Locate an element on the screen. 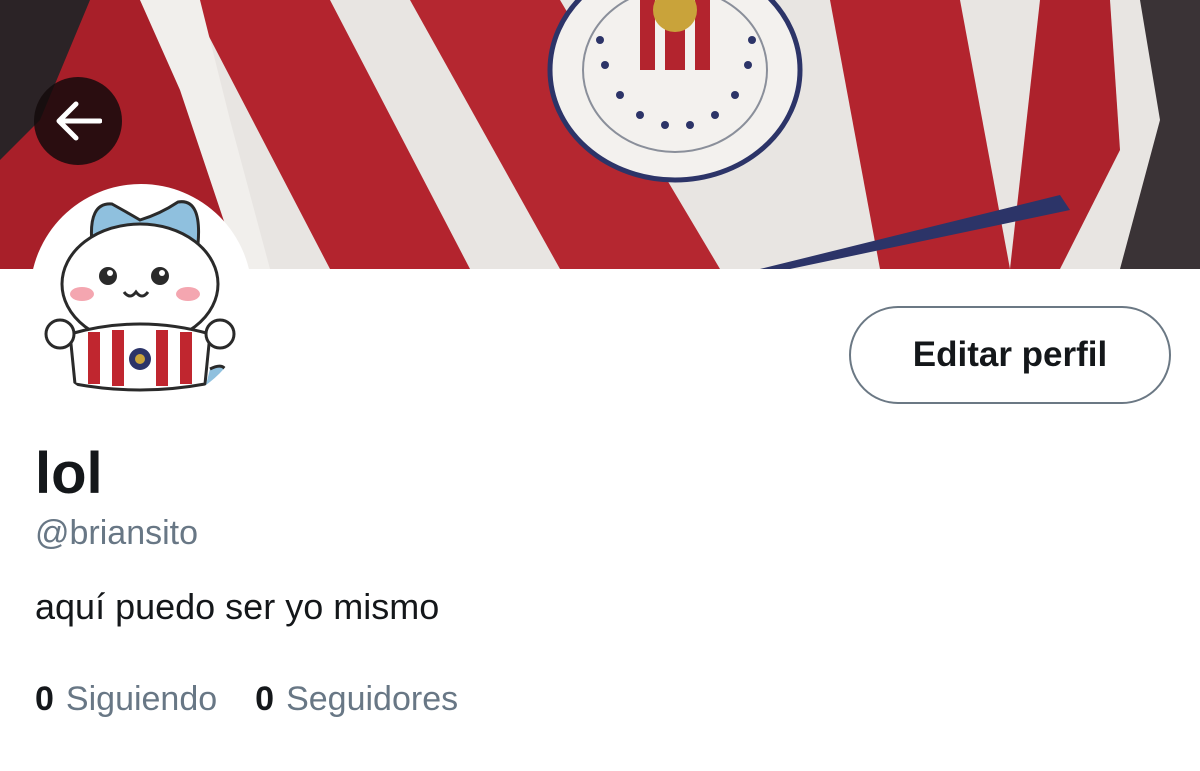  followers-label: Seguidores is located at coordinates (372, 699).